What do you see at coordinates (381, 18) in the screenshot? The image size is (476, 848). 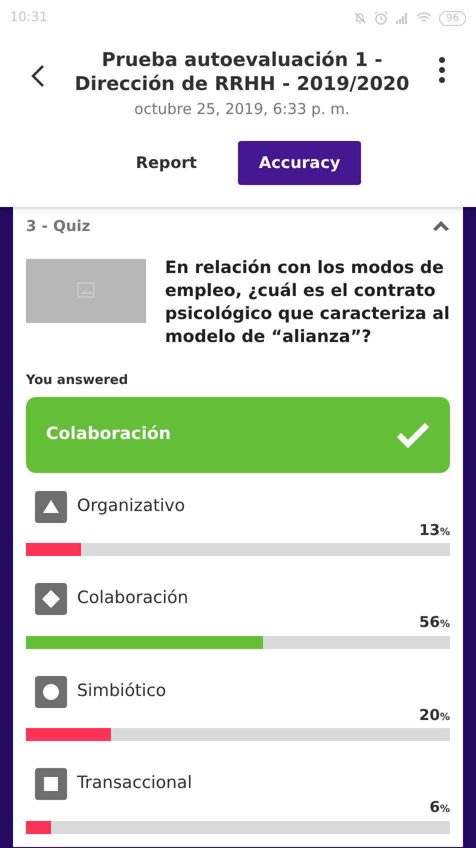 I see `alarm-icon` at bounding box center [381, 18].